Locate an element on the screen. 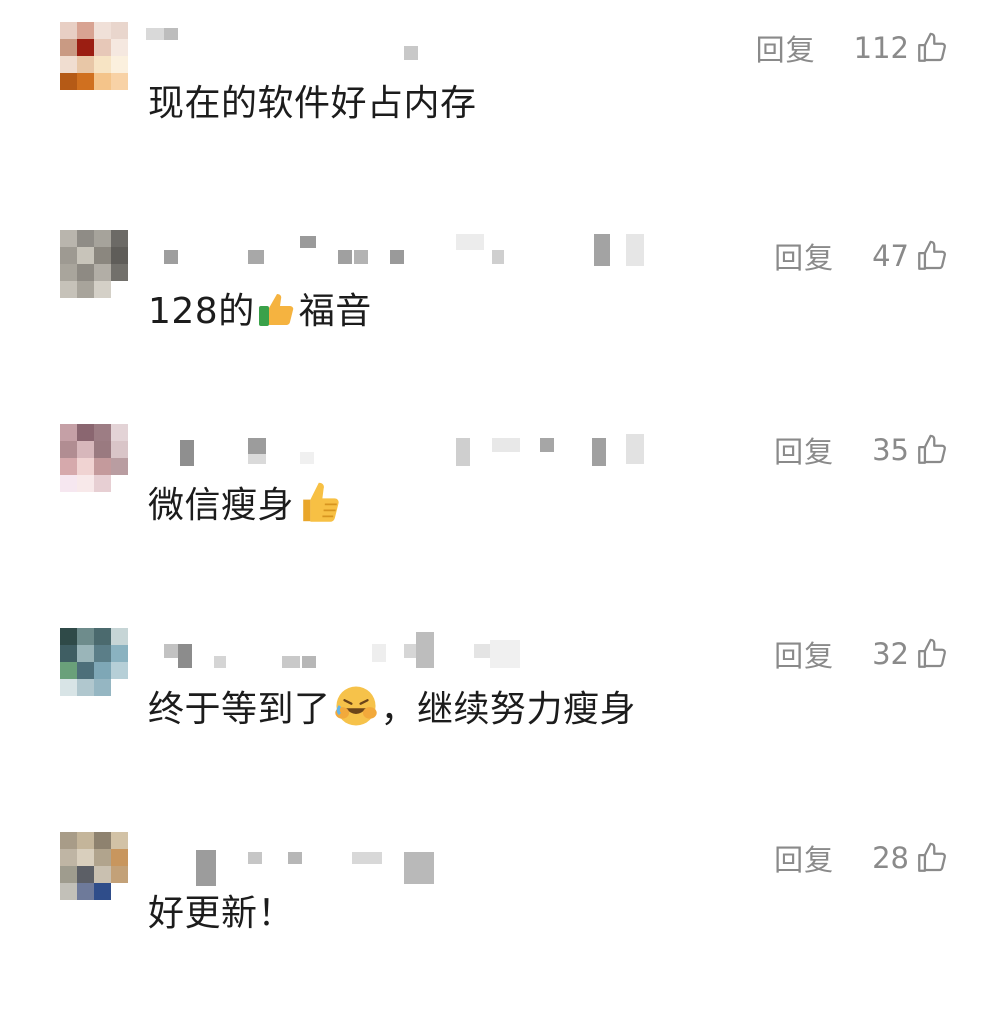  rolling-laughing-face-icon is located at coordinates (355, 706).